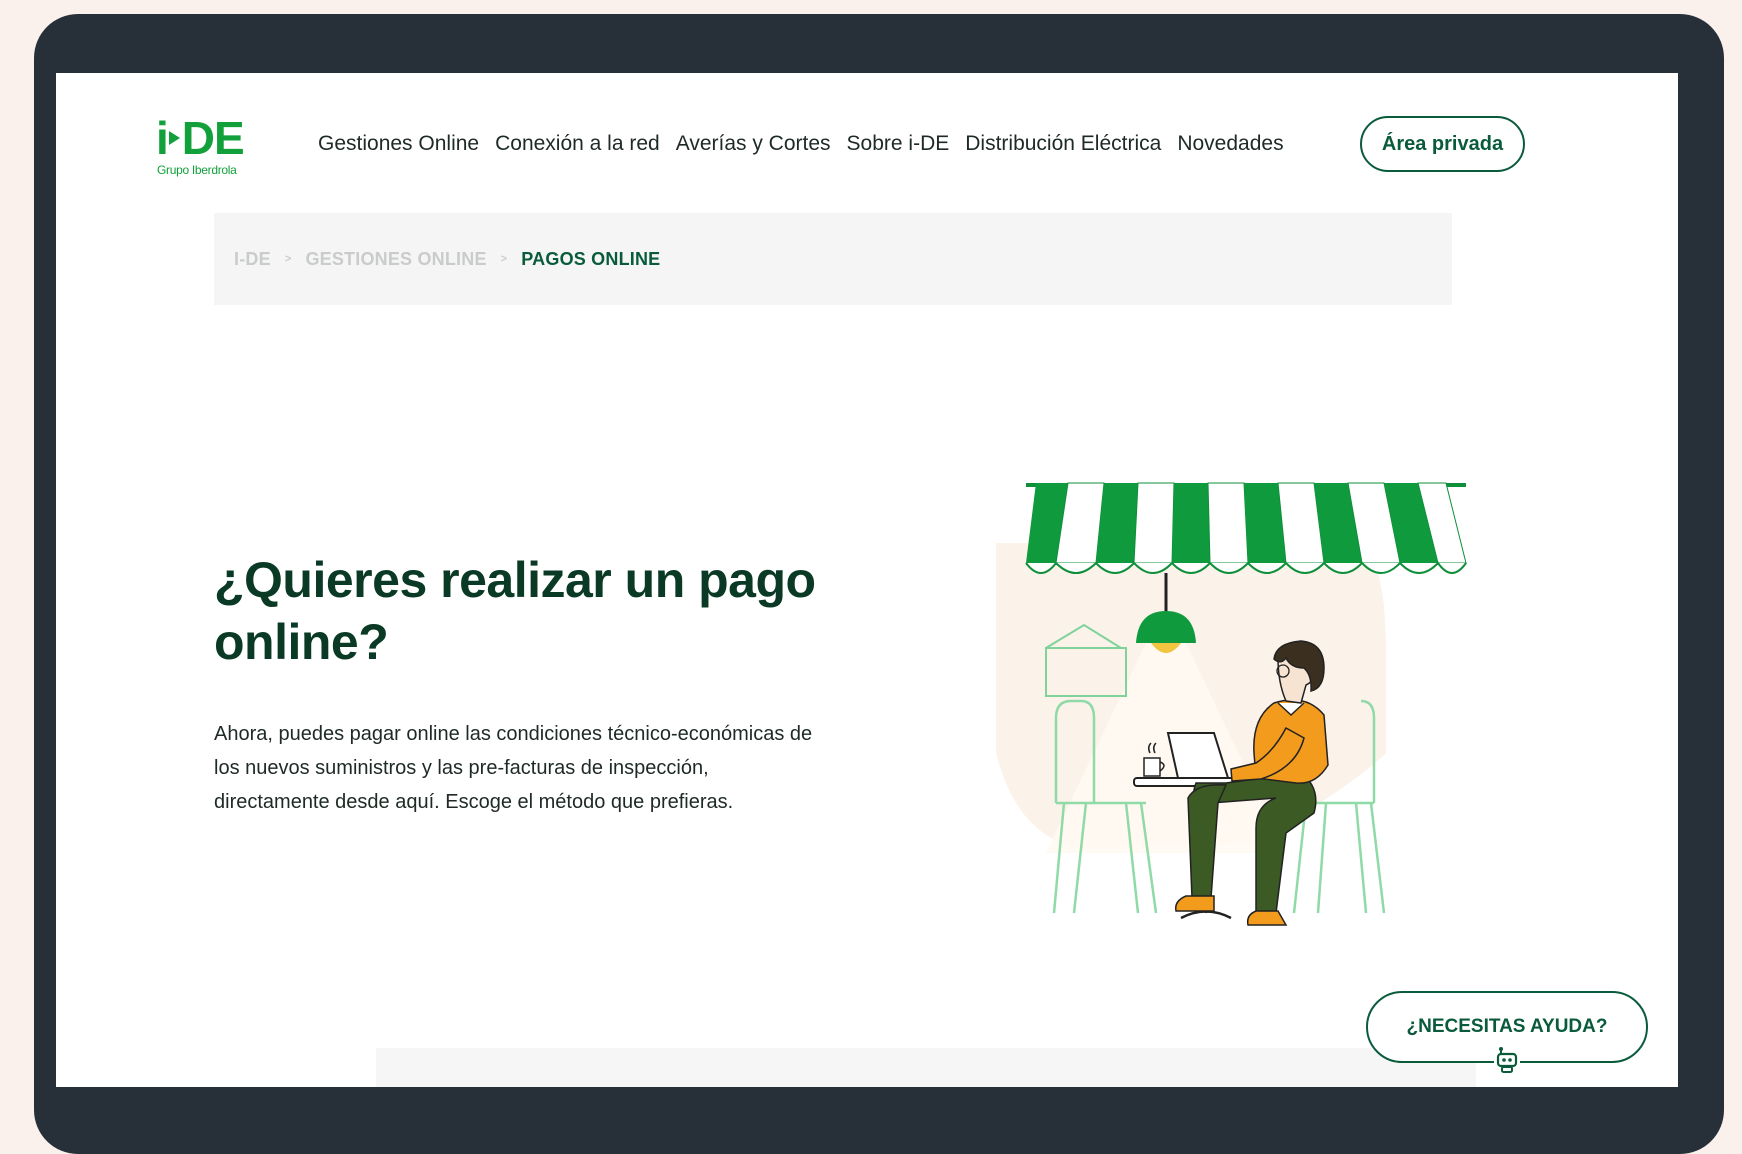 The width and height of the screenshot is (1742, 1154). What do you see at coordinates (398, 144) in the screenshot?
I see `nav-item-gestiones-online: Gestiones Online` at bounding box center [398, 144].